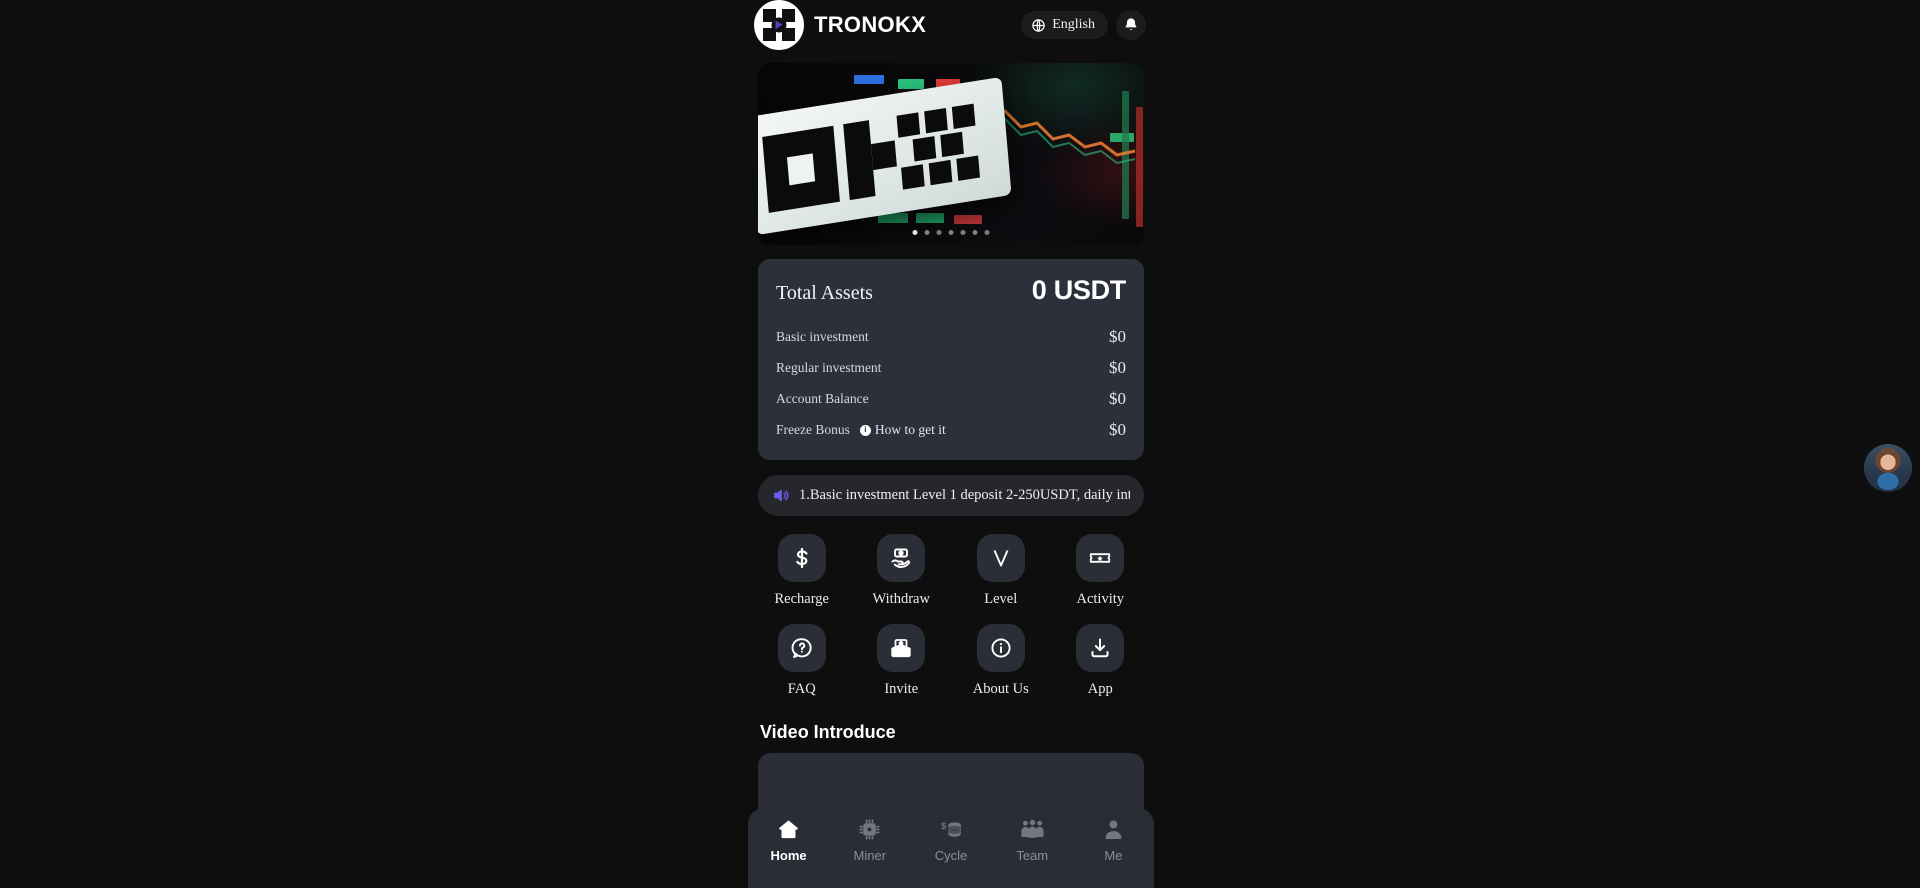 This screenshot has width=1920, height=888. I want to click on info-circle-icon: i, so click(865, 430).